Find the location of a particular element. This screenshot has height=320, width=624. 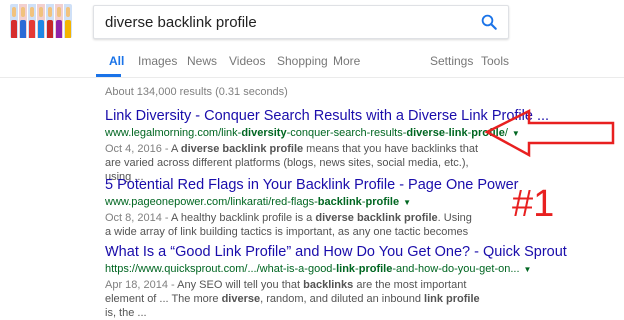

tab-more: More is located at coordinates (346, 61).